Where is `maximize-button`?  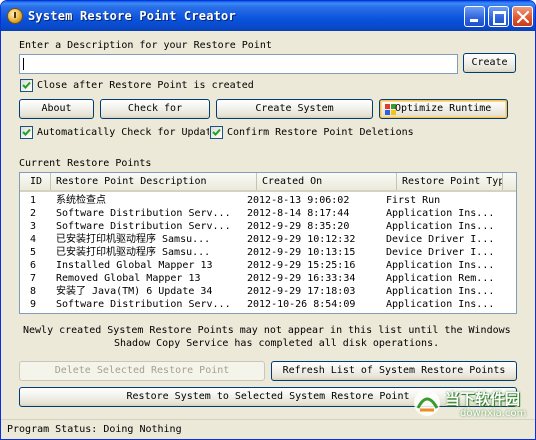
maximize-button is located at coordinates (498, 16).